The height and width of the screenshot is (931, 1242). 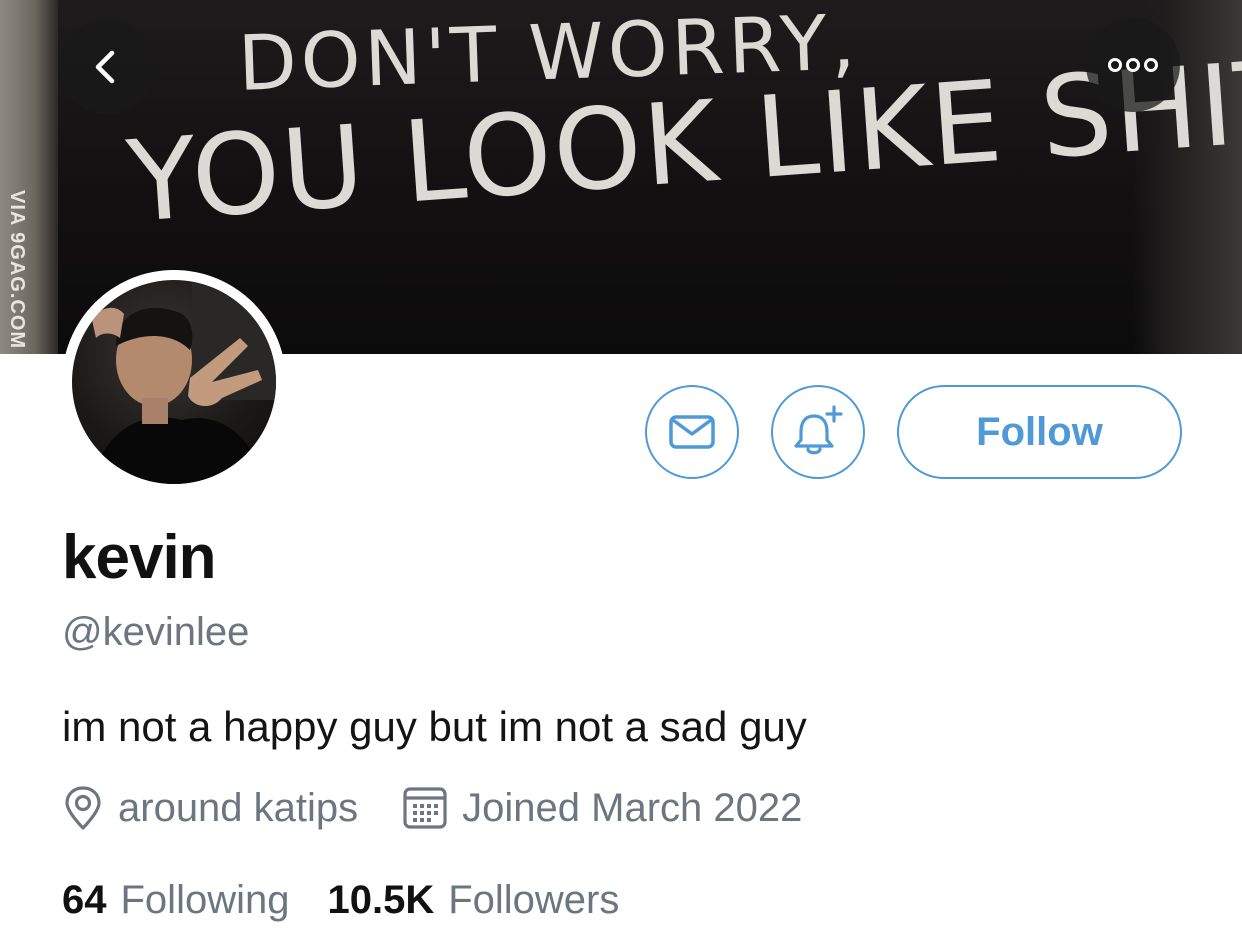 I want to click on following-label: Following, so click(x=205, y=900).